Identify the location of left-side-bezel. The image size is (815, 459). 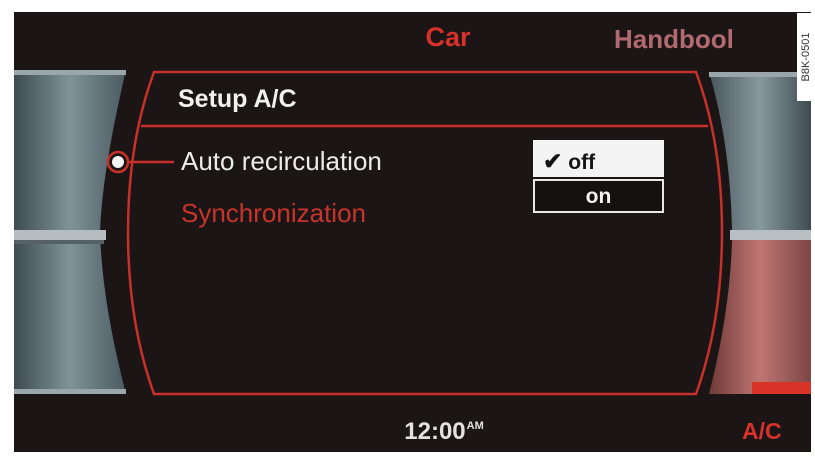
(70, 232).